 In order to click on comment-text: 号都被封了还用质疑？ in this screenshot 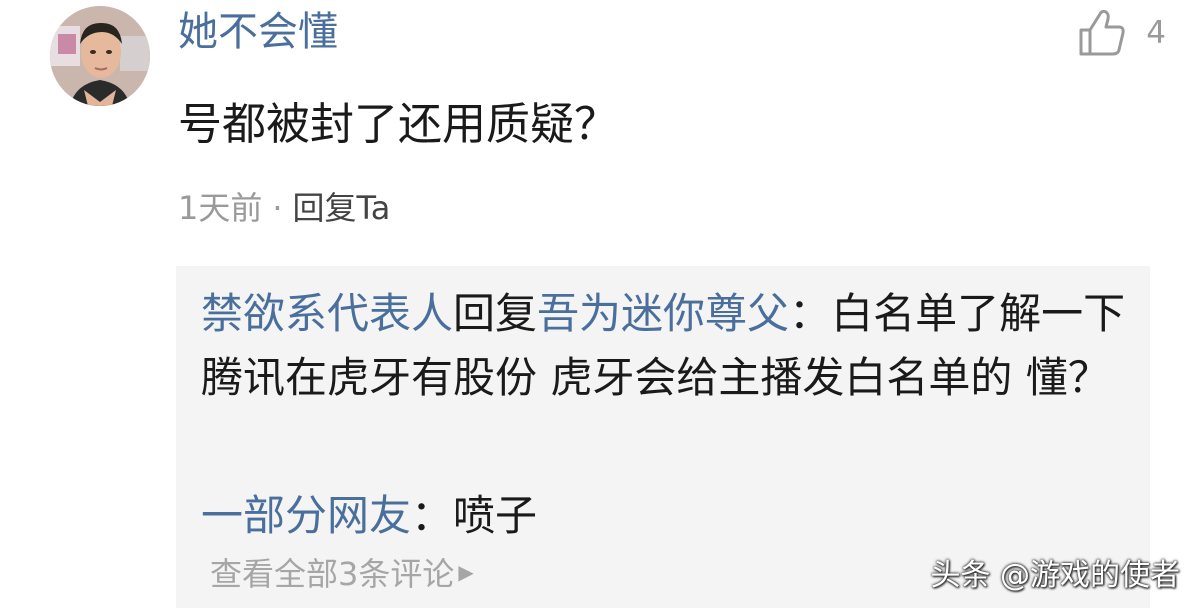, I will do `click(398, 124)`.